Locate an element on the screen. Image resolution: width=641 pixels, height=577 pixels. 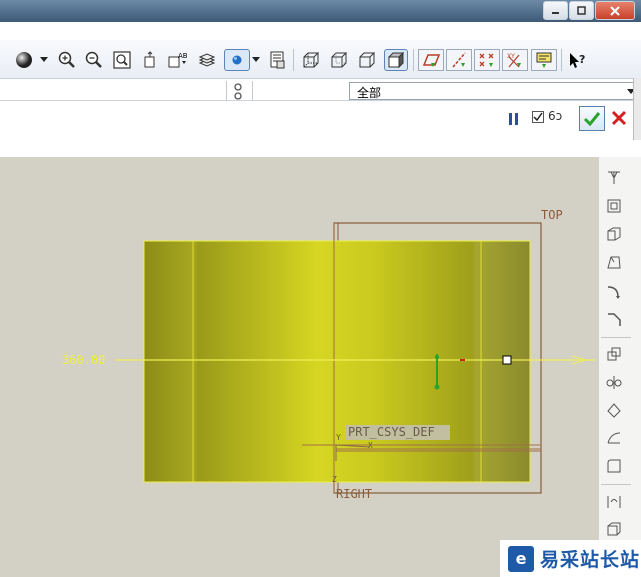
drag-handle is located at coordinates (507, 360).